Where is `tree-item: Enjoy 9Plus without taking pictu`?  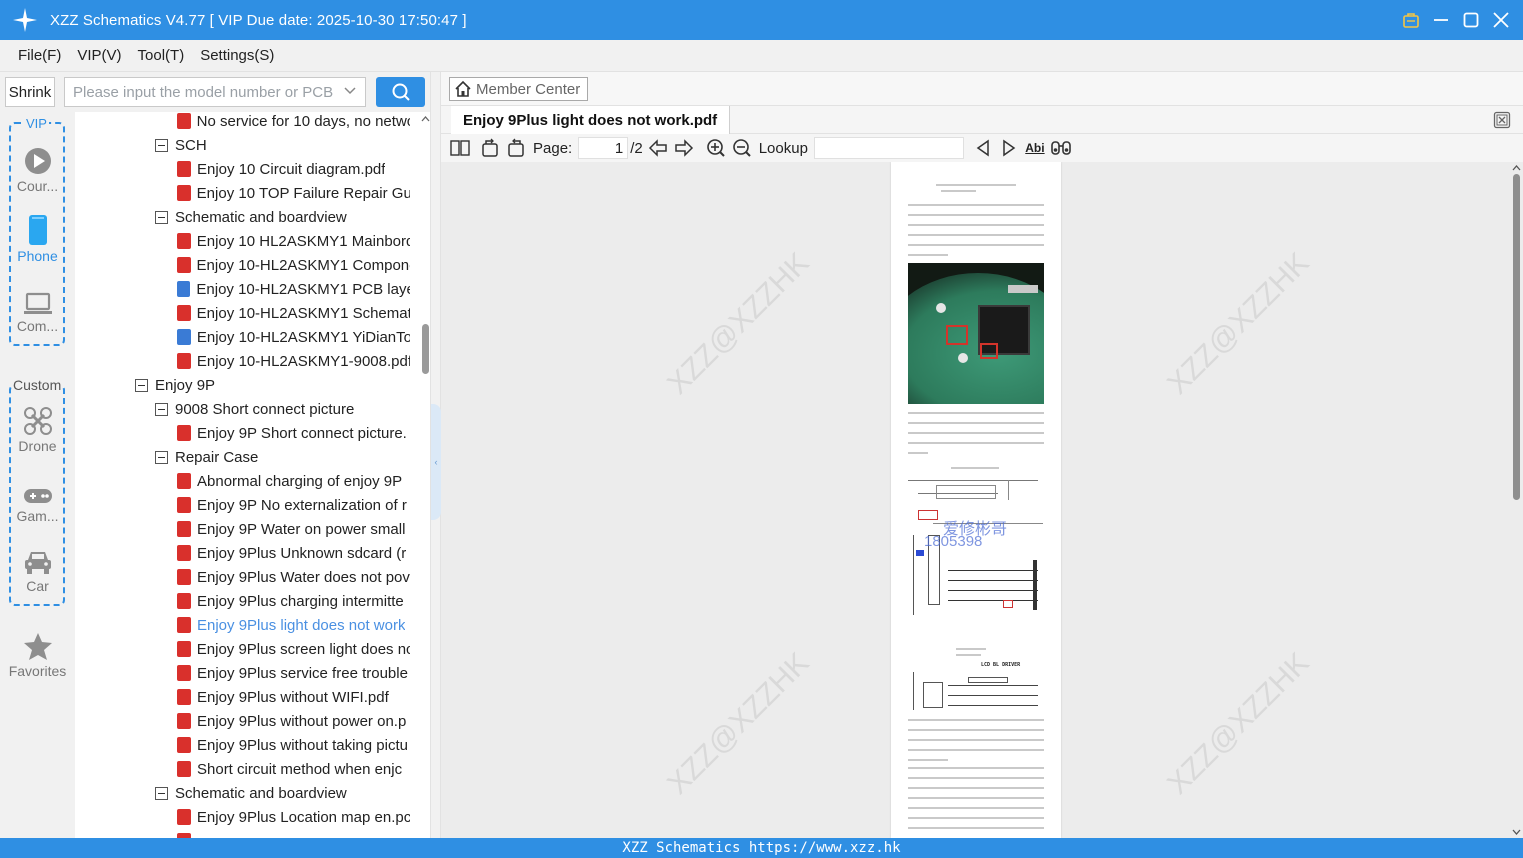 tree-item: Enjoy 9Plus without taking pictu is located at coordinates (293, 745).